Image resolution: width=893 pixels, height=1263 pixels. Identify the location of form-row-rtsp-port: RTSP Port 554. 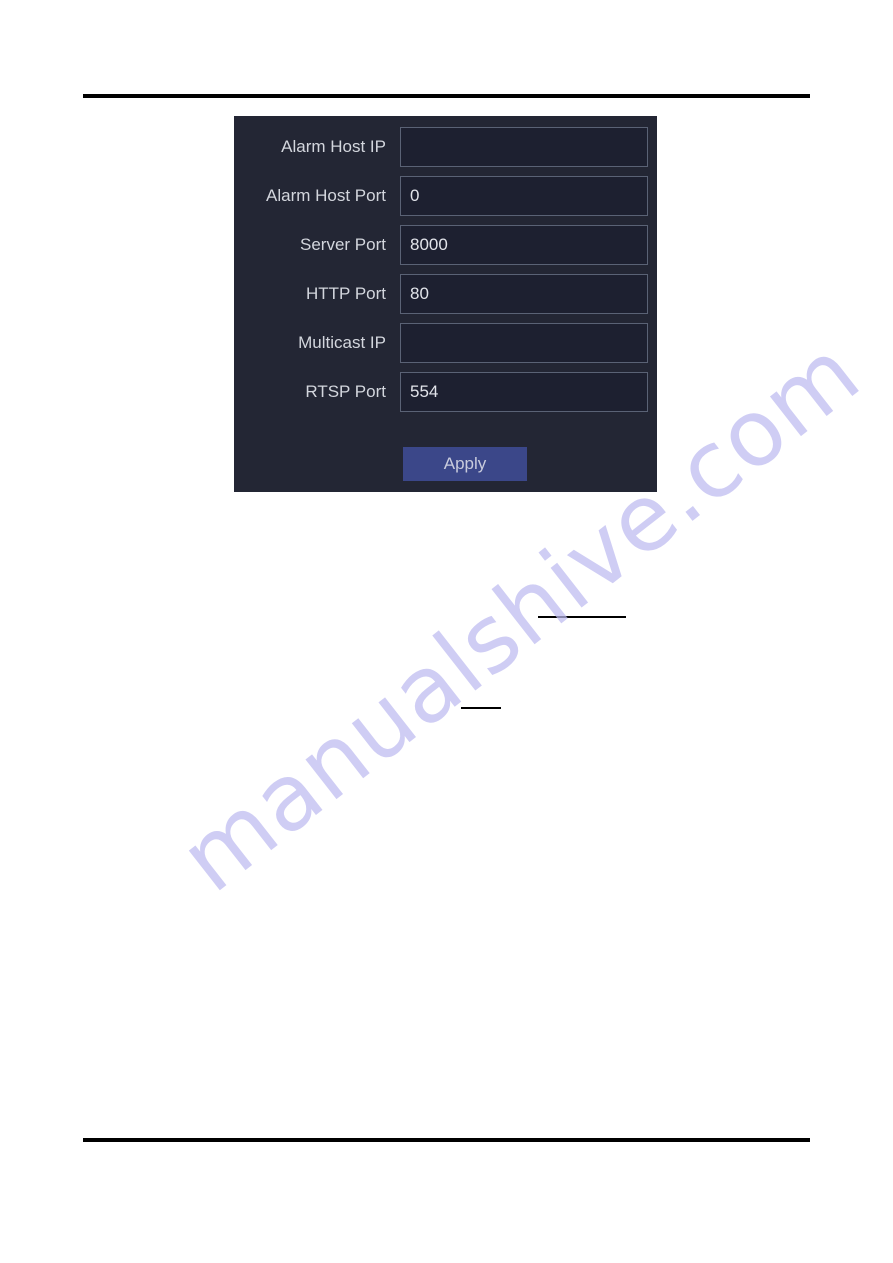
(445, 392).